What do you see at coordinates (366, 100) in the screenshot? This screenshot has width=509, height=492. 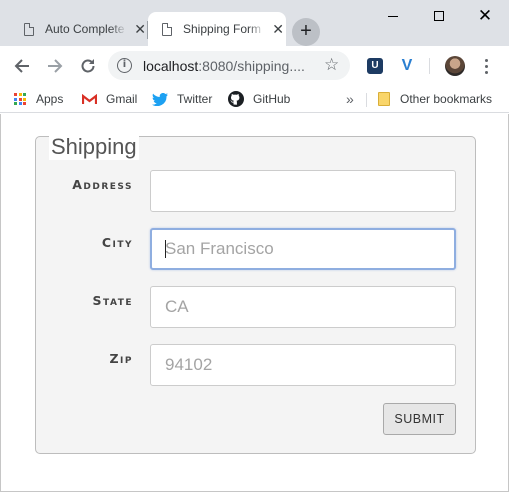 I see `bookmark-separator` at bounding box center [366, 100].